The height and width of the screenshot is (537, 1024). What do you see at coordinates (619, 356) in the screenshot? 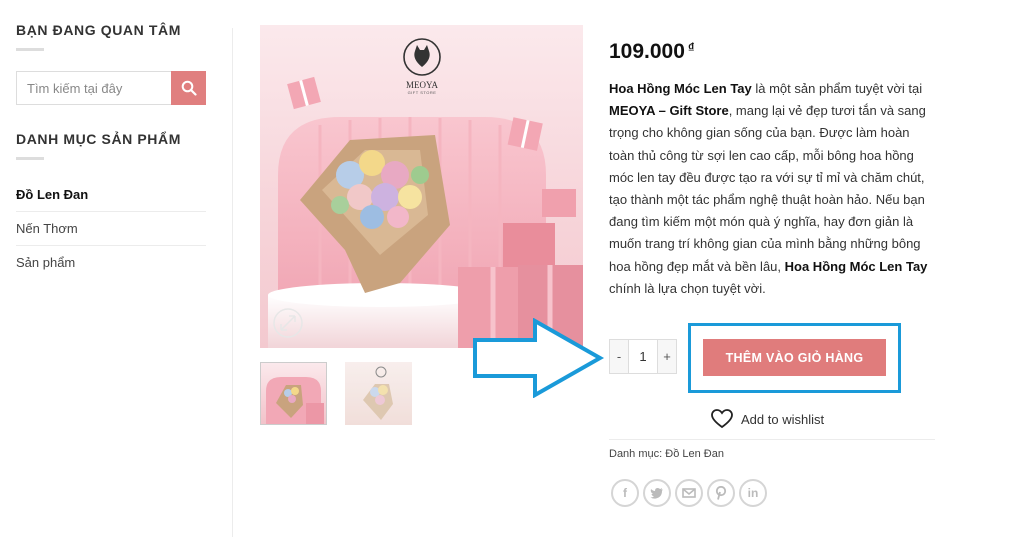
I see `quantity-minus-button: -` at bounding box center [619, 356].